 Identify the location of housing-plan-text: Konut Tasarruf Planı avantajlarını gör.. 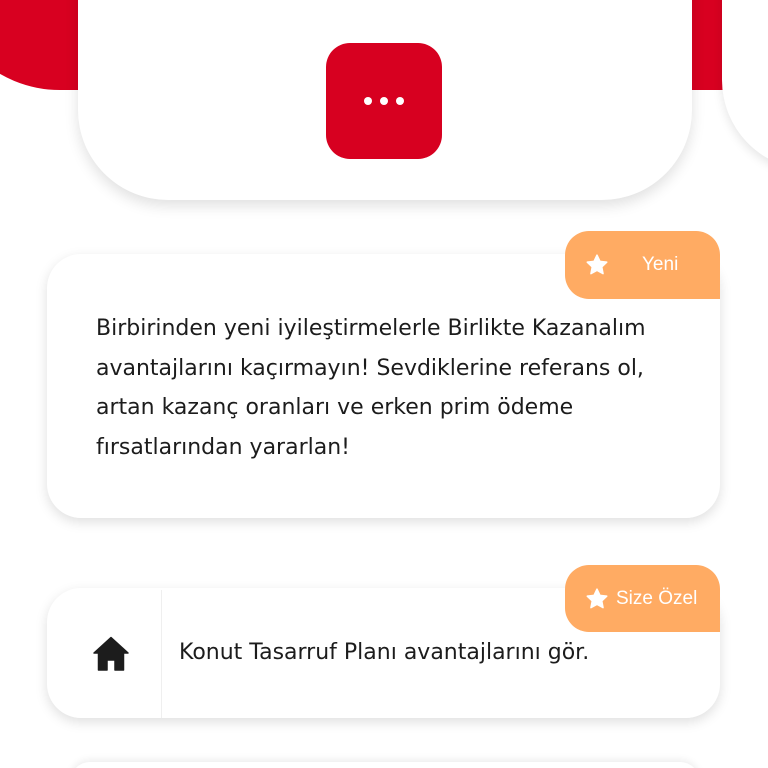
(384, 652).